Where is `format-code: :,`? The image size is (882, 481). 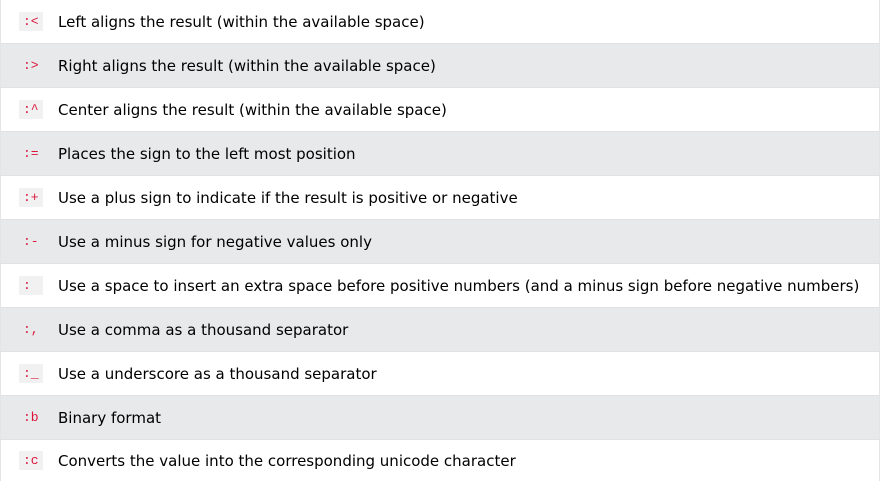
format-code: :, is located at coordinates (31, 329).